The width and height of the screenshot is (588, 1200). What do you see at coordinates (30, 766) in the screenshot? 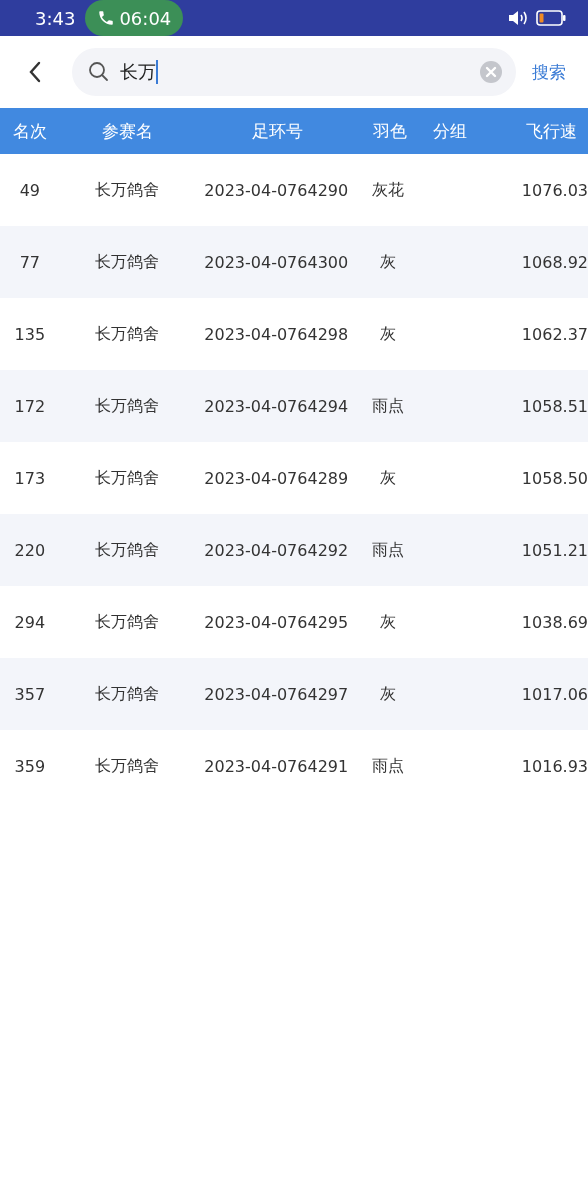
I see `table-cell-text: 359` at bounding box center [30, 766].